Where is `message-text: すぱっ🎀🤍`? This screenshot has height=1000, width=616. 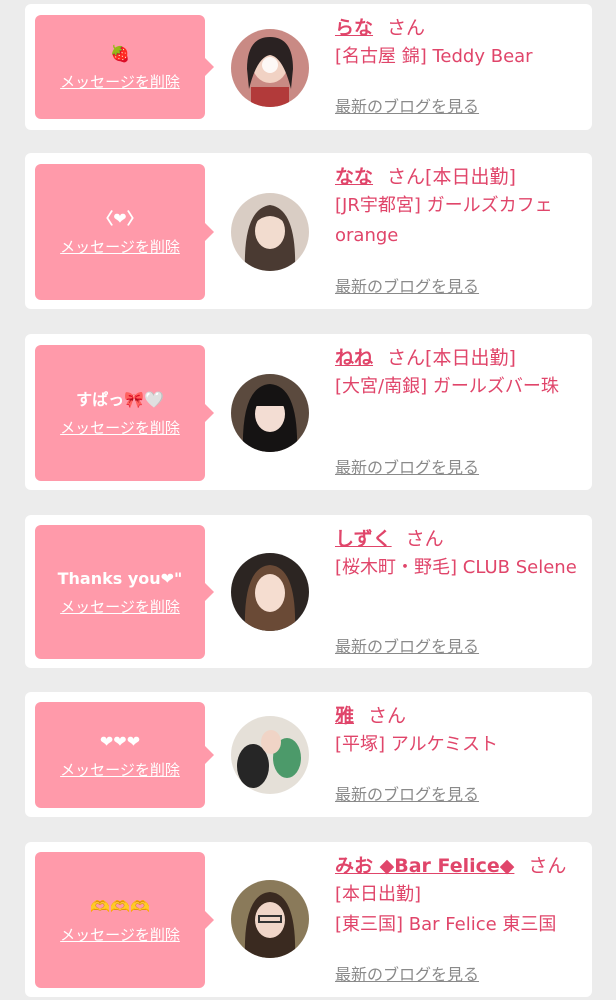 message-text: すぱっ🎀🤍 is located at coordinates (120, 399).